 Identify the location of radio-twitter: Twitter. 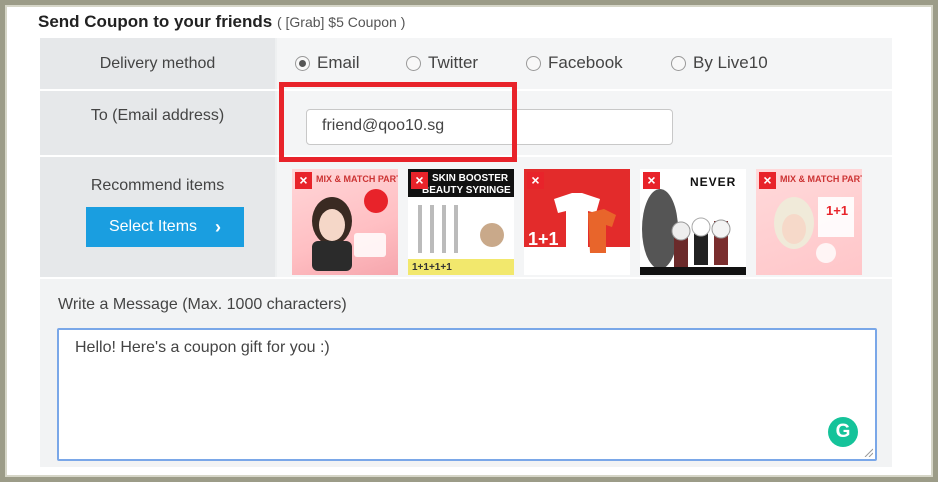
(442, 63).